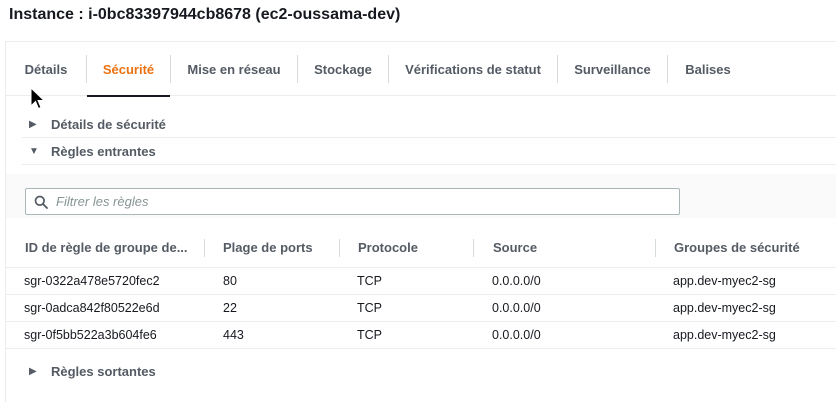  I want to click on port-range-cell: 443, so click(233, 335).